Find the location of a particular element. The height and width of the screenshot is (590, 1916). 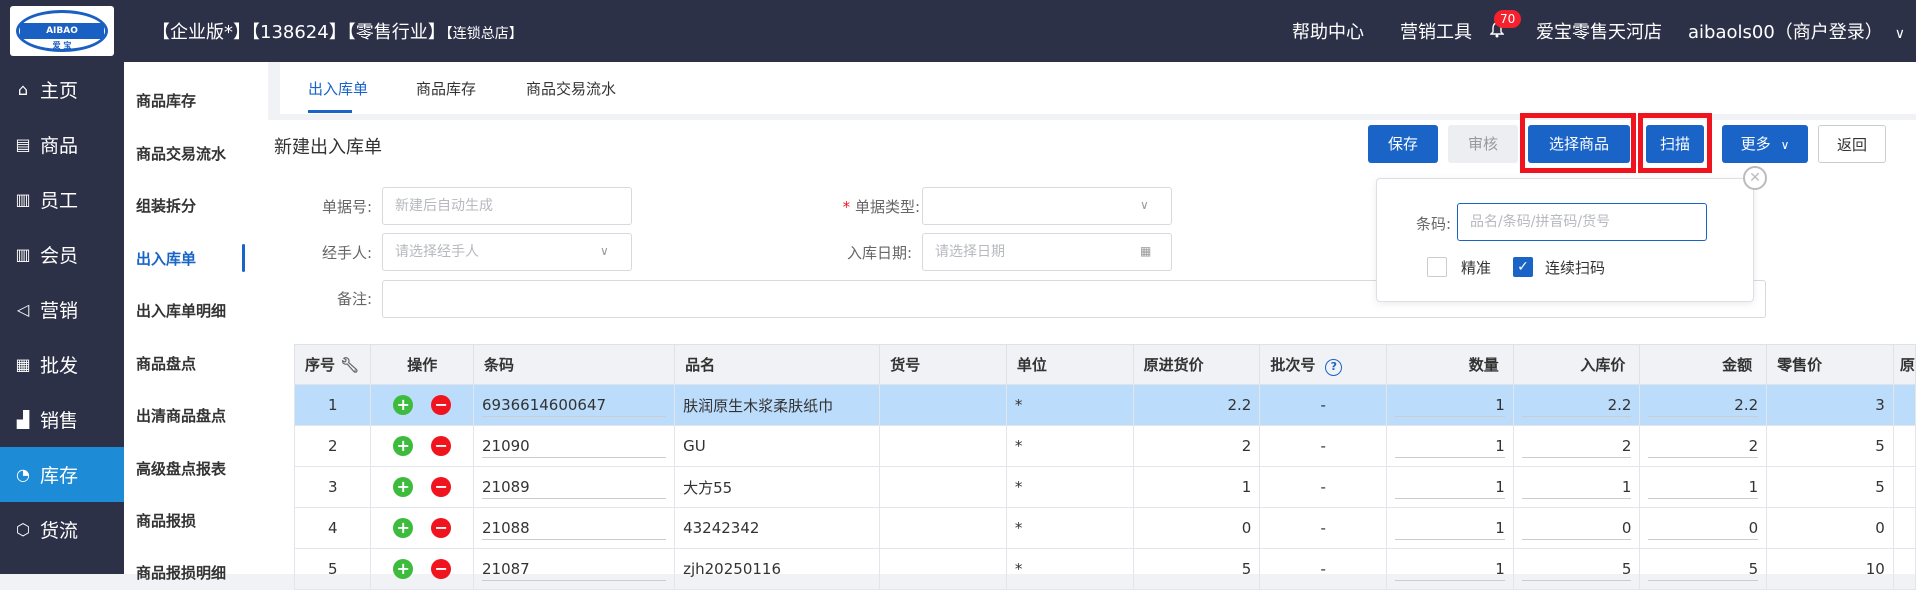

sidebar-item-wholesale: ▦ 批发 is located at coordinates (62, 364).